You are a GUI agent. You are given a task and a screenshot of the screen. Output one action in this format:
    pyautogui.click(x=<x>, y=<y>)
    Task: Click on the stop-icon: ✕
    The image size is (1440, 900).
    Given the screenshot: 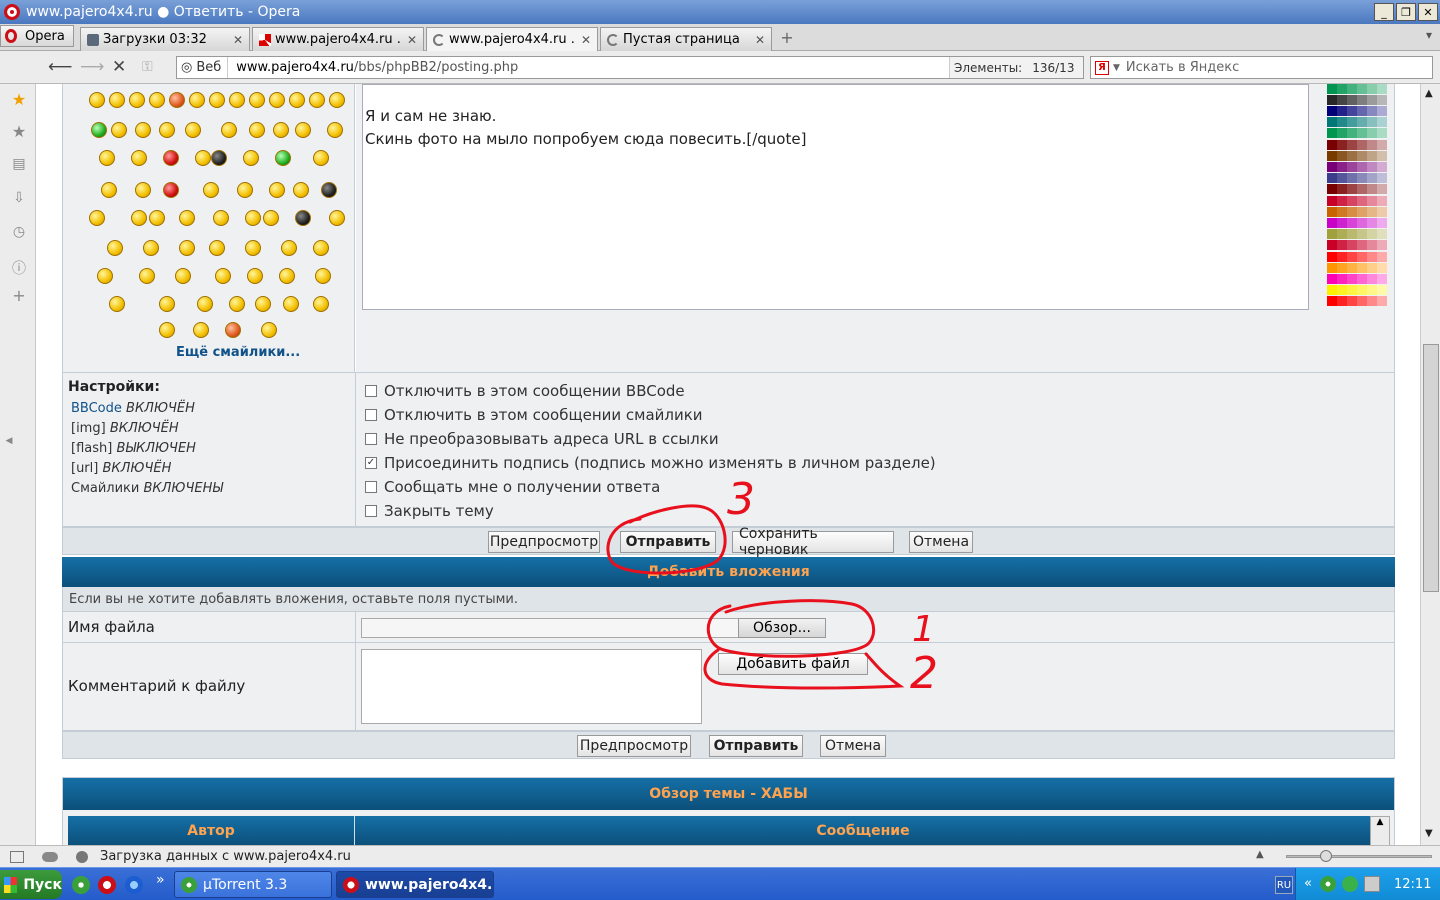 What is the action you would take?
    pyautogui.click(x=119, y=67)
    